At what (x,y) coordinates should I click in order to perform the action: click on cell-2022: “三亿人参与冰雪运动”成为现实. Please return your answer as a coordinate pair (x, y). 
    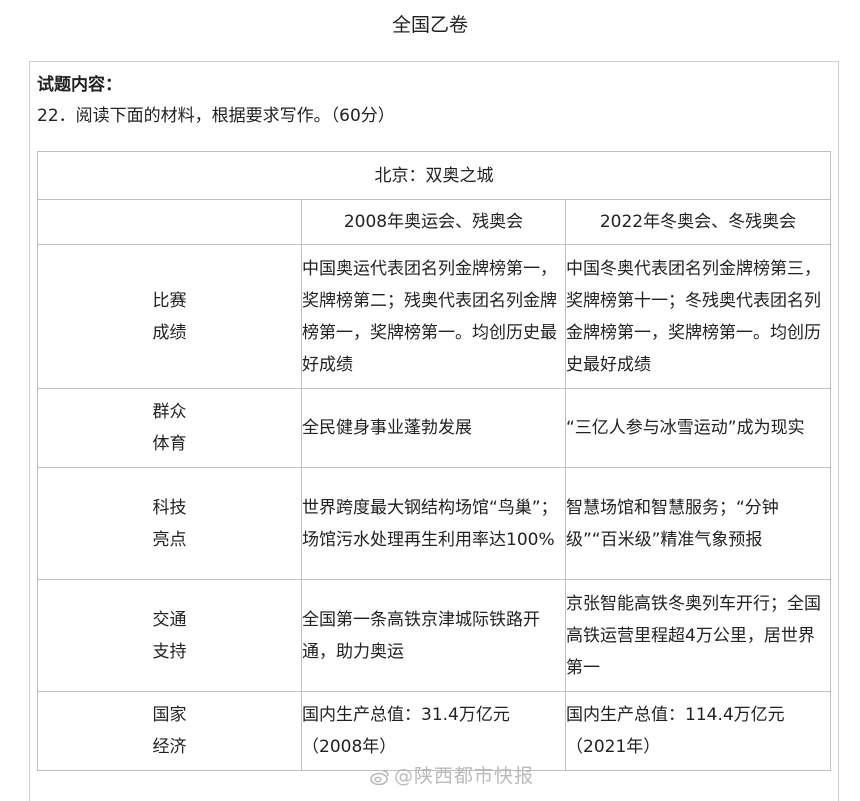
    Looking at the image, I should click on (698, 428).